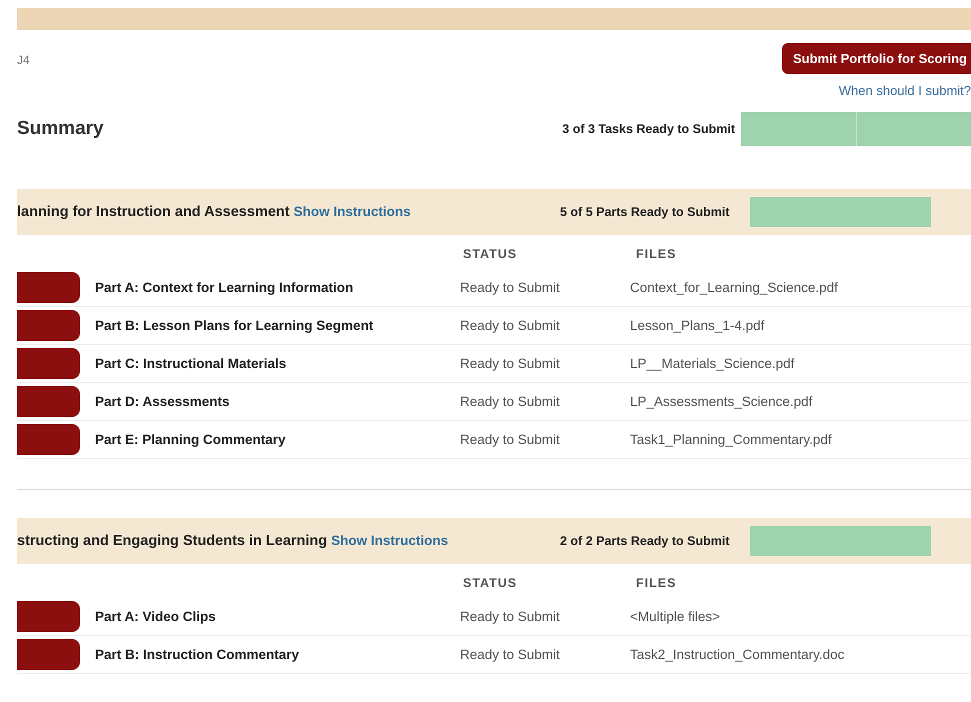  I want to click on file-name: Context_for_Learning_Science.pdf, so click(734, 287).